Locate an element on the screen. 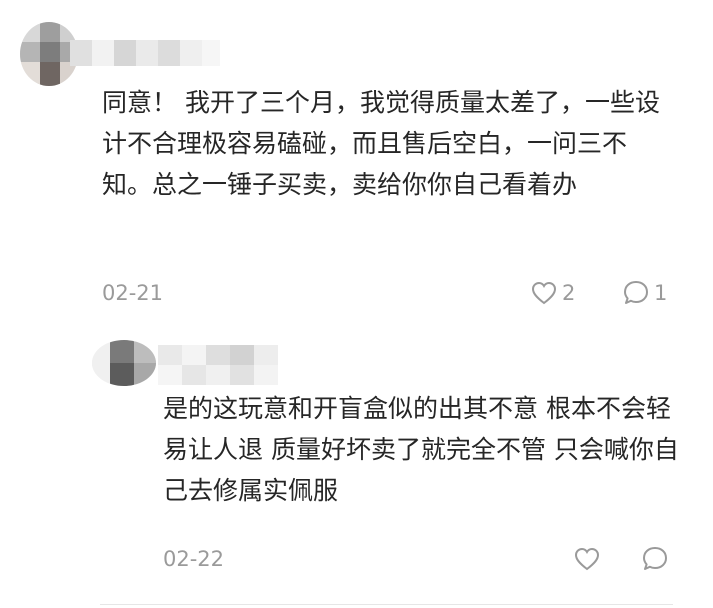 The width and height of the screenshot is (713, 608). divider is located at coordinates (386, 604).